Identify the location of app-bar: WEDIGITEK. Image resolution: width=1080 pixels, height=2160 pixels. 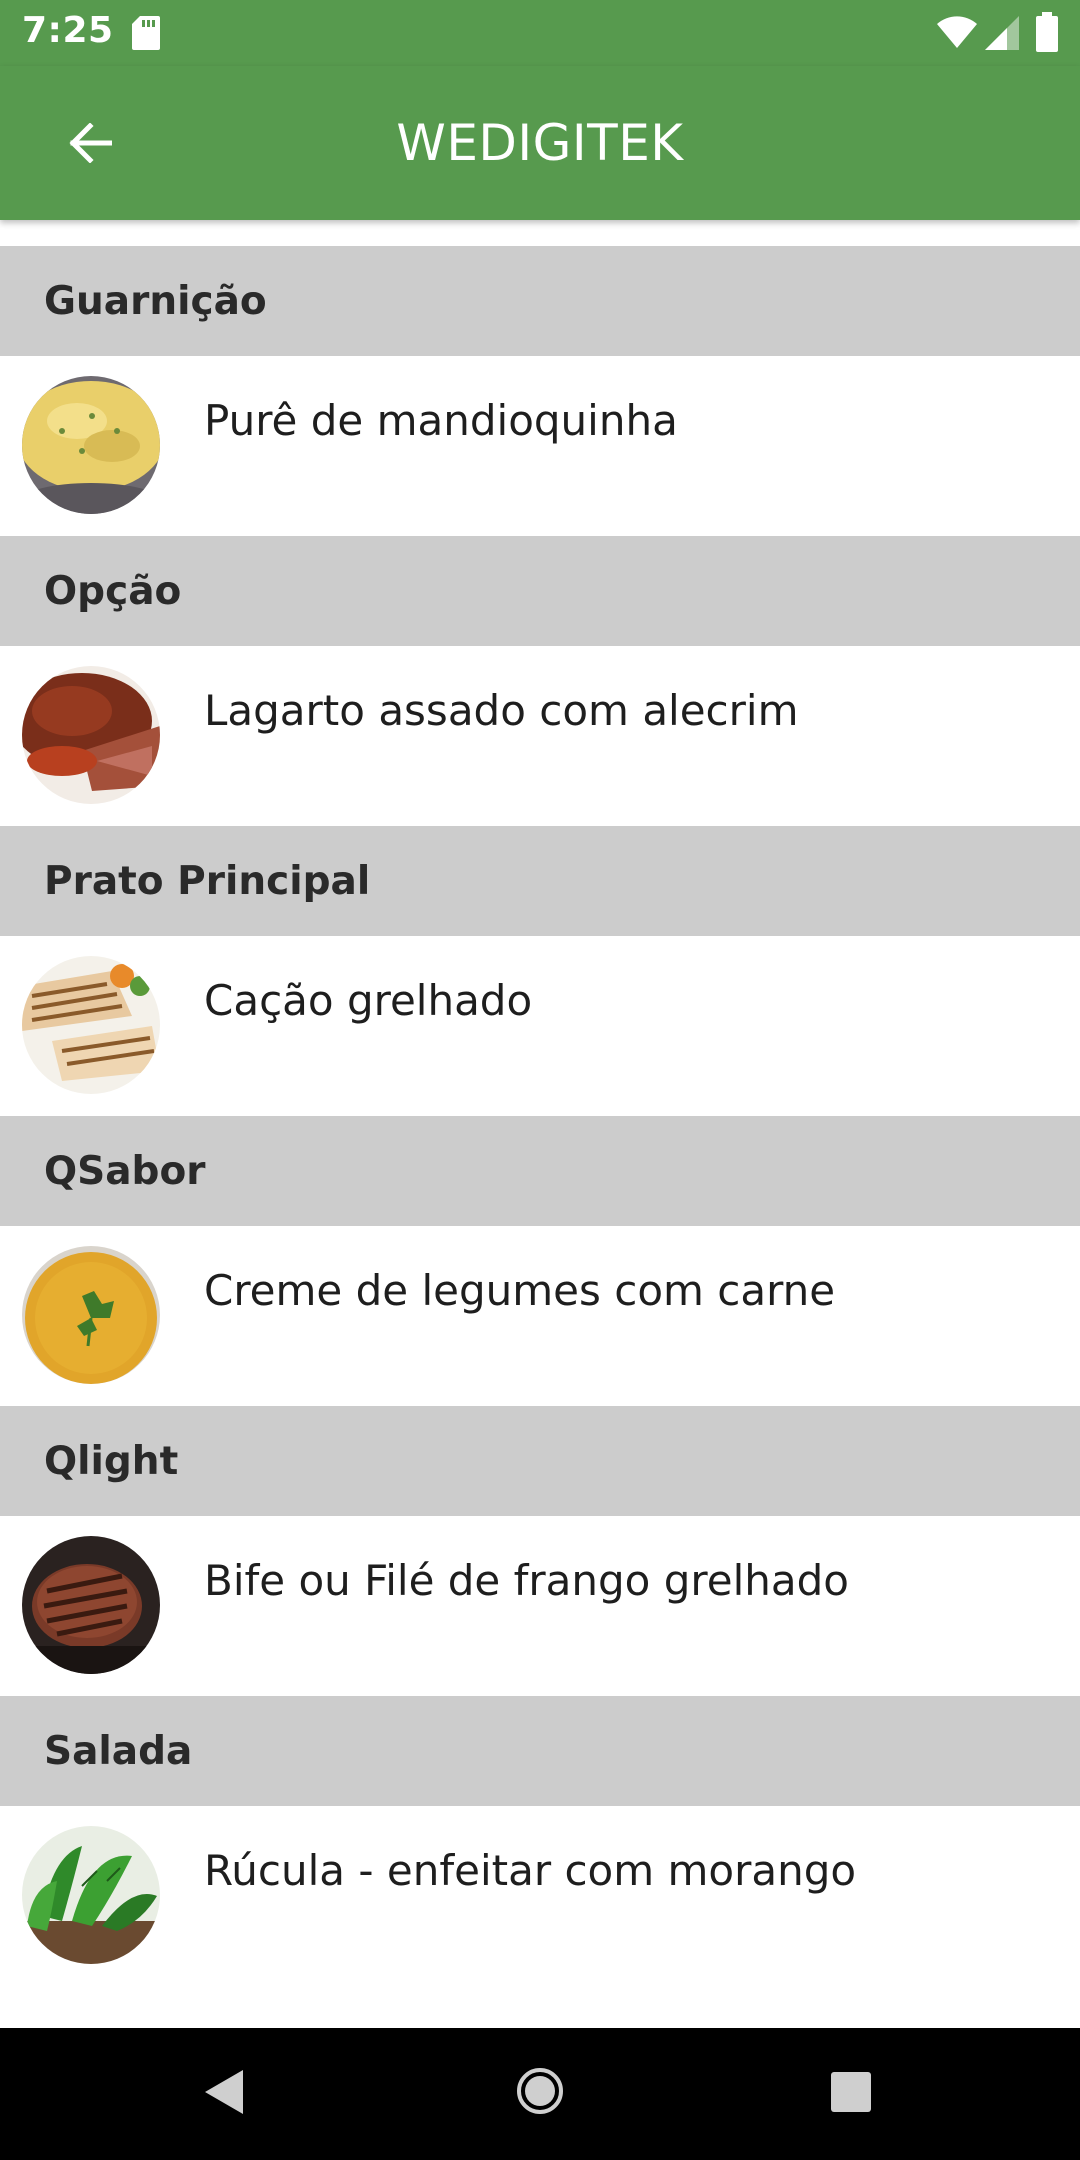
(540, 143).